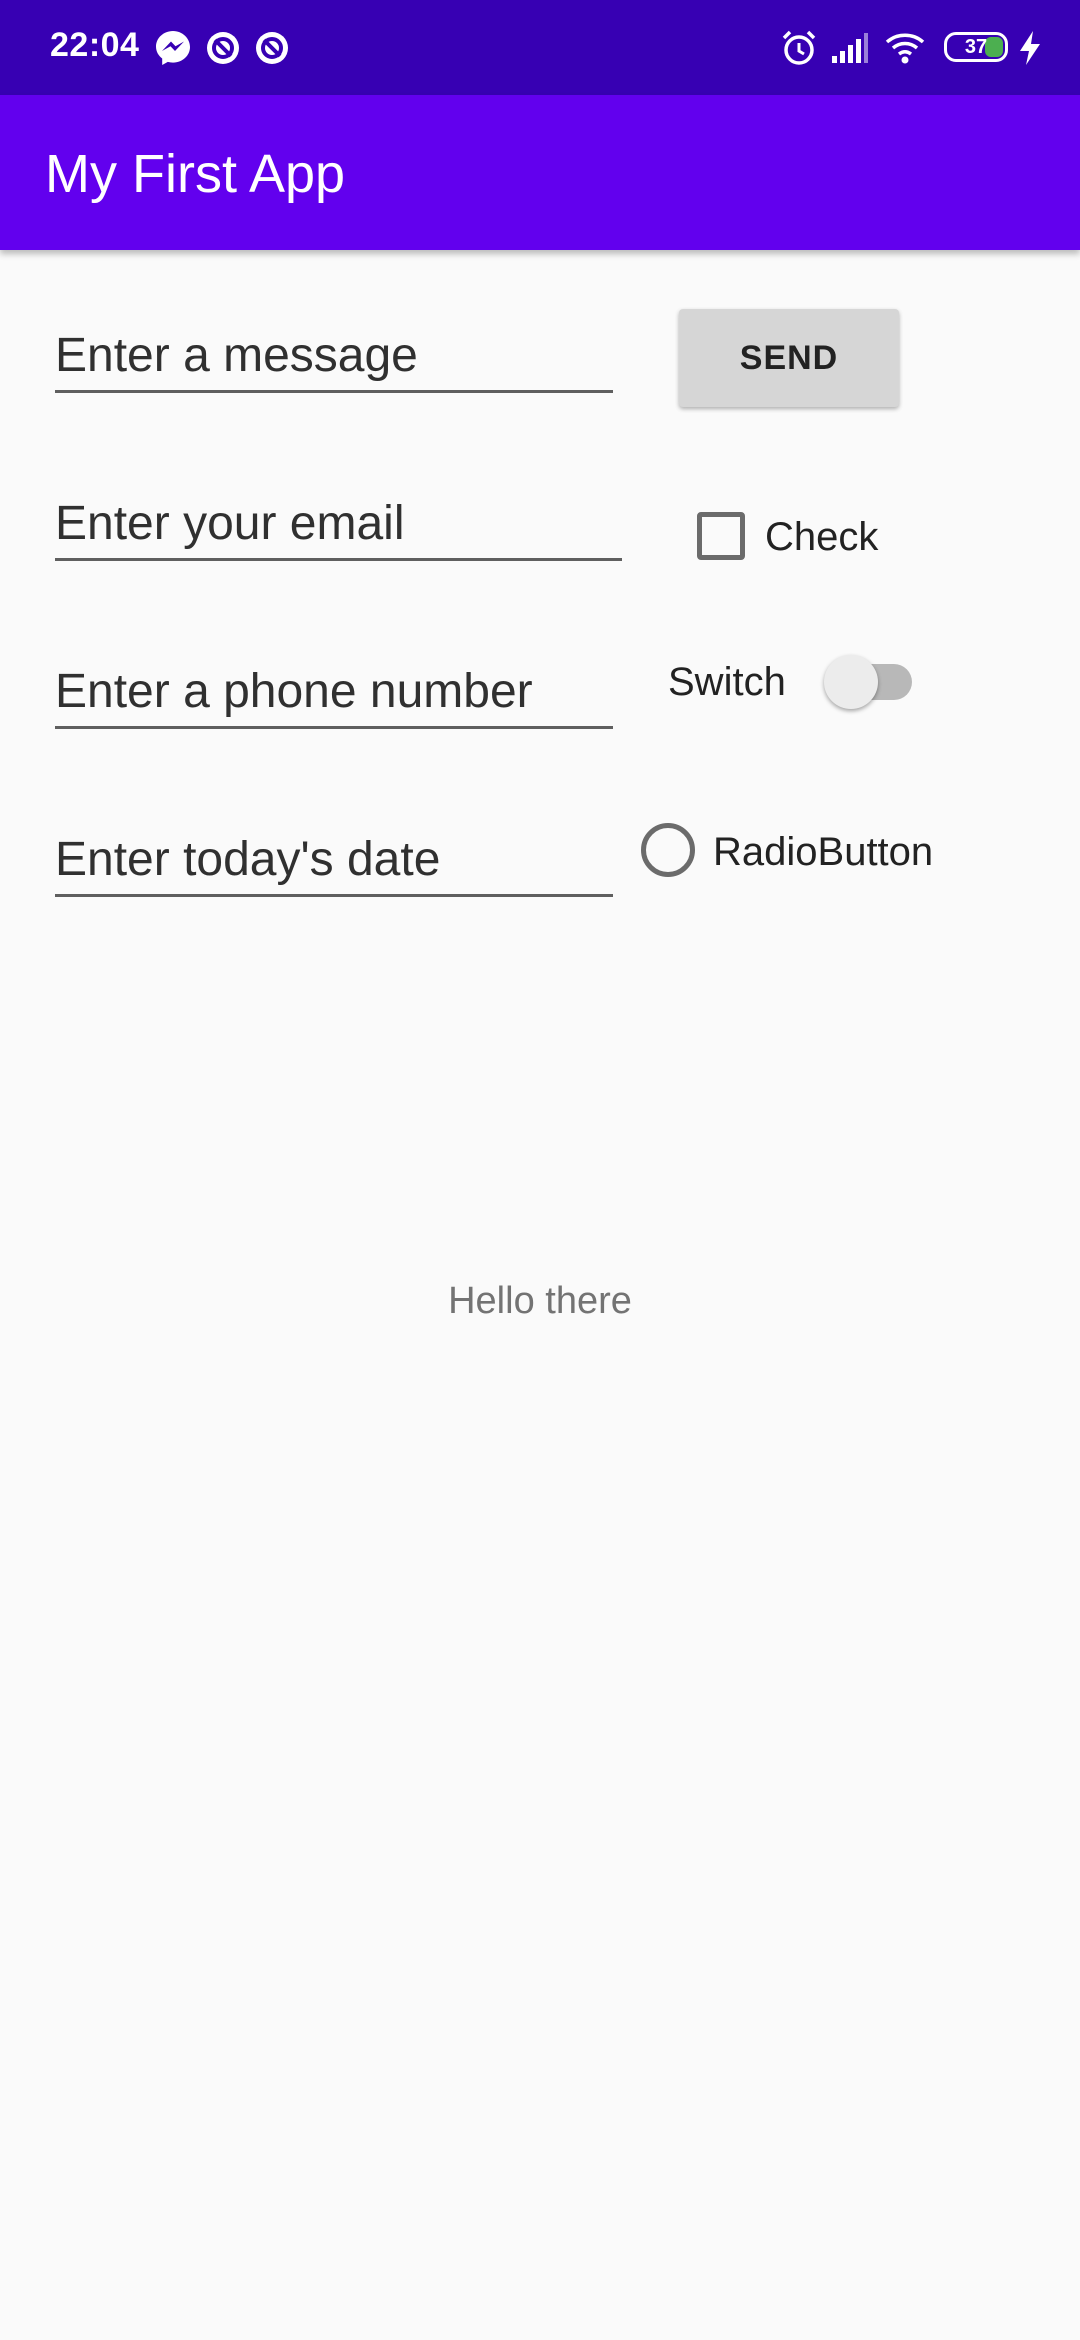 Image resolution: width=1080 pixels, height=2340 pixels. I want to click on charging-icon, so click(1030, 48).